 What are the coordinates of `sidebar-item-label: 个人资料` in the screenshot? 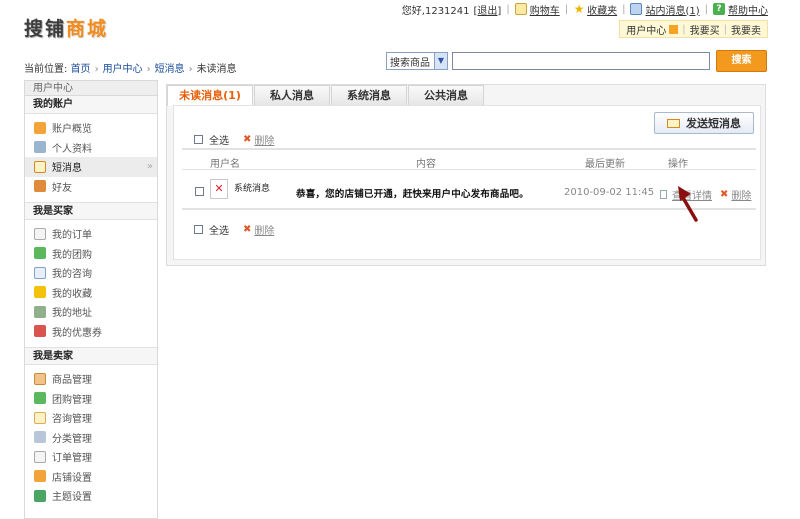 It's located at (72, 149).